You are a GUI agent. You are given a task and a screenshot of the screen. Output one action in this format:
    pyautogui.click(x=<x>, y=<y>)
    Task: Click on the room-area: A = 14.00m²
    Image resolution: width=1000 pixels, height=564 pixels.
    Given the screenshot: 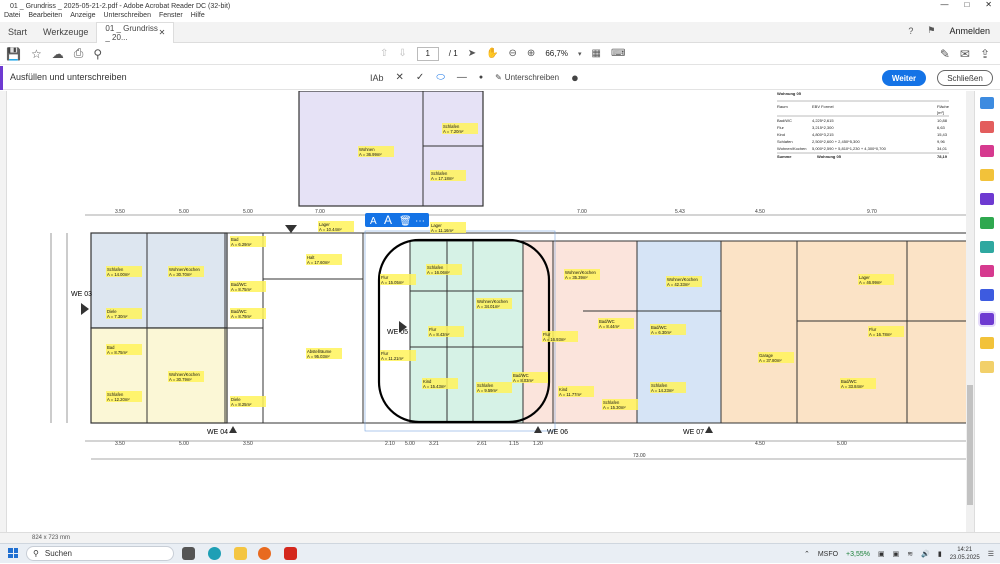 What is the action you would take?
    pyautogui.click(x=118, y=274)
    